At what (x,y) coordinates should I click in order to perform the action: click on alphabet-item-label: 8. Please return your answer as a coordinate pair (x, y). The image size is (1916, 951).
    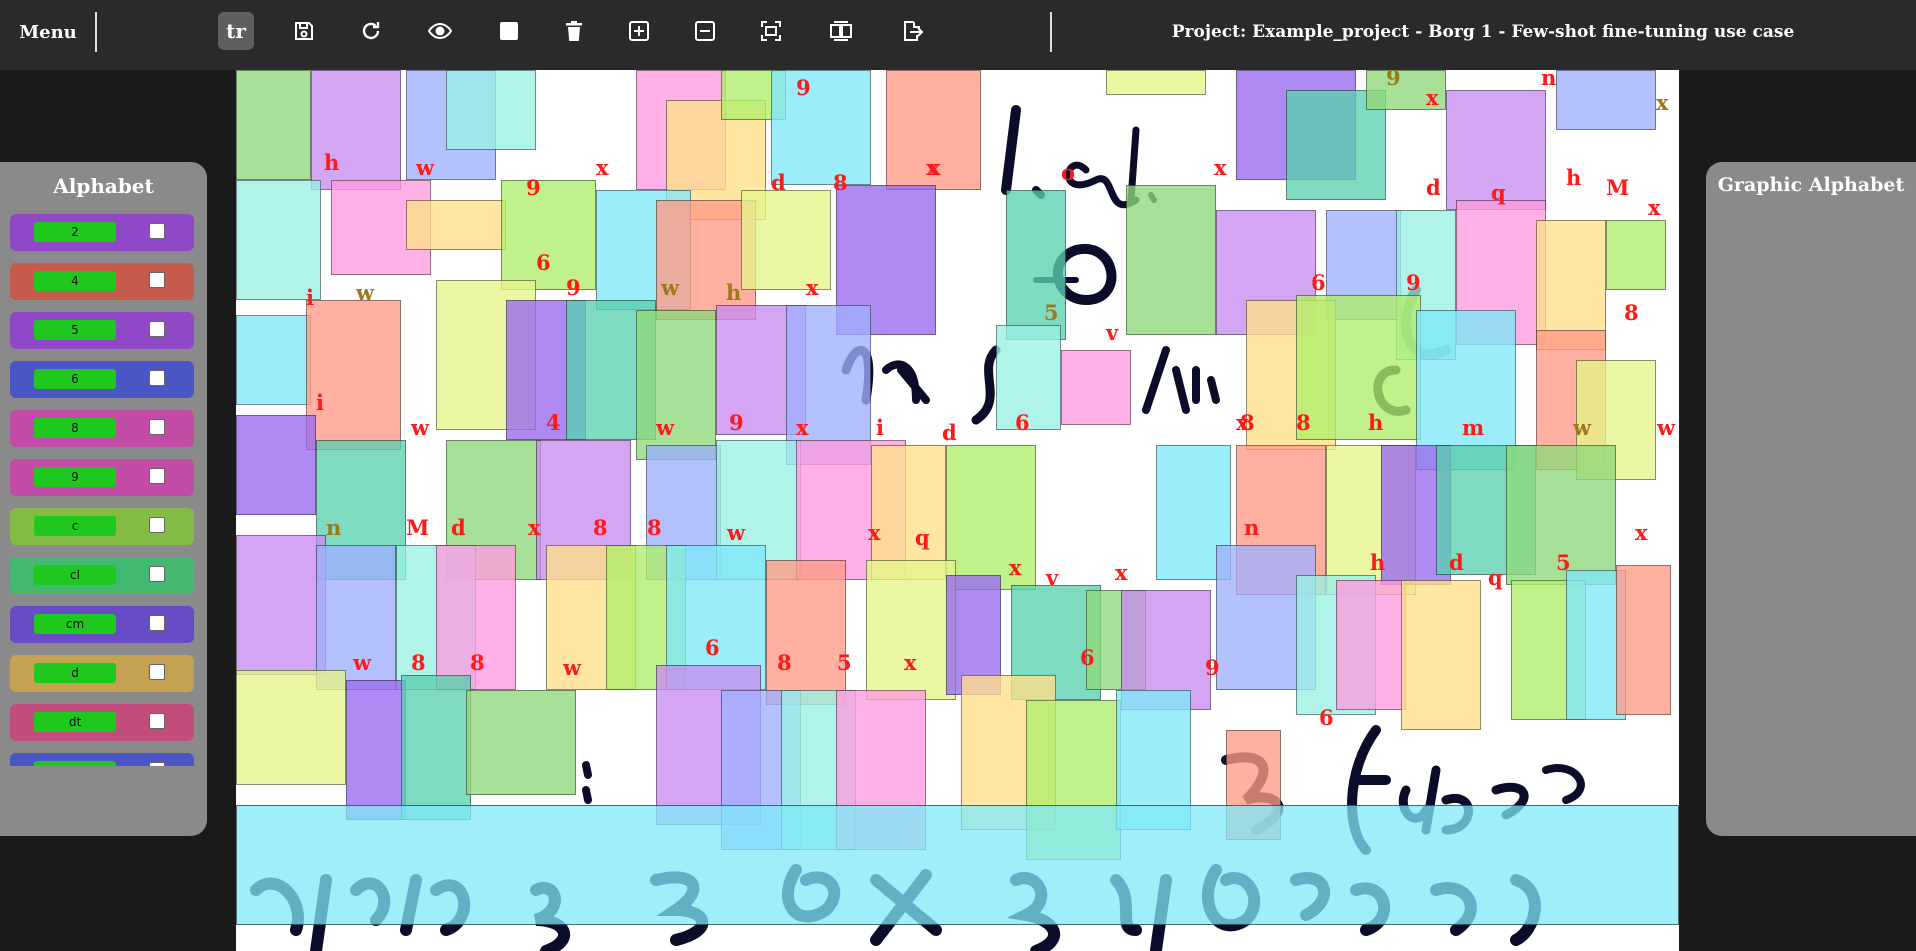
    Looking at the image, I should click on (75, 428).